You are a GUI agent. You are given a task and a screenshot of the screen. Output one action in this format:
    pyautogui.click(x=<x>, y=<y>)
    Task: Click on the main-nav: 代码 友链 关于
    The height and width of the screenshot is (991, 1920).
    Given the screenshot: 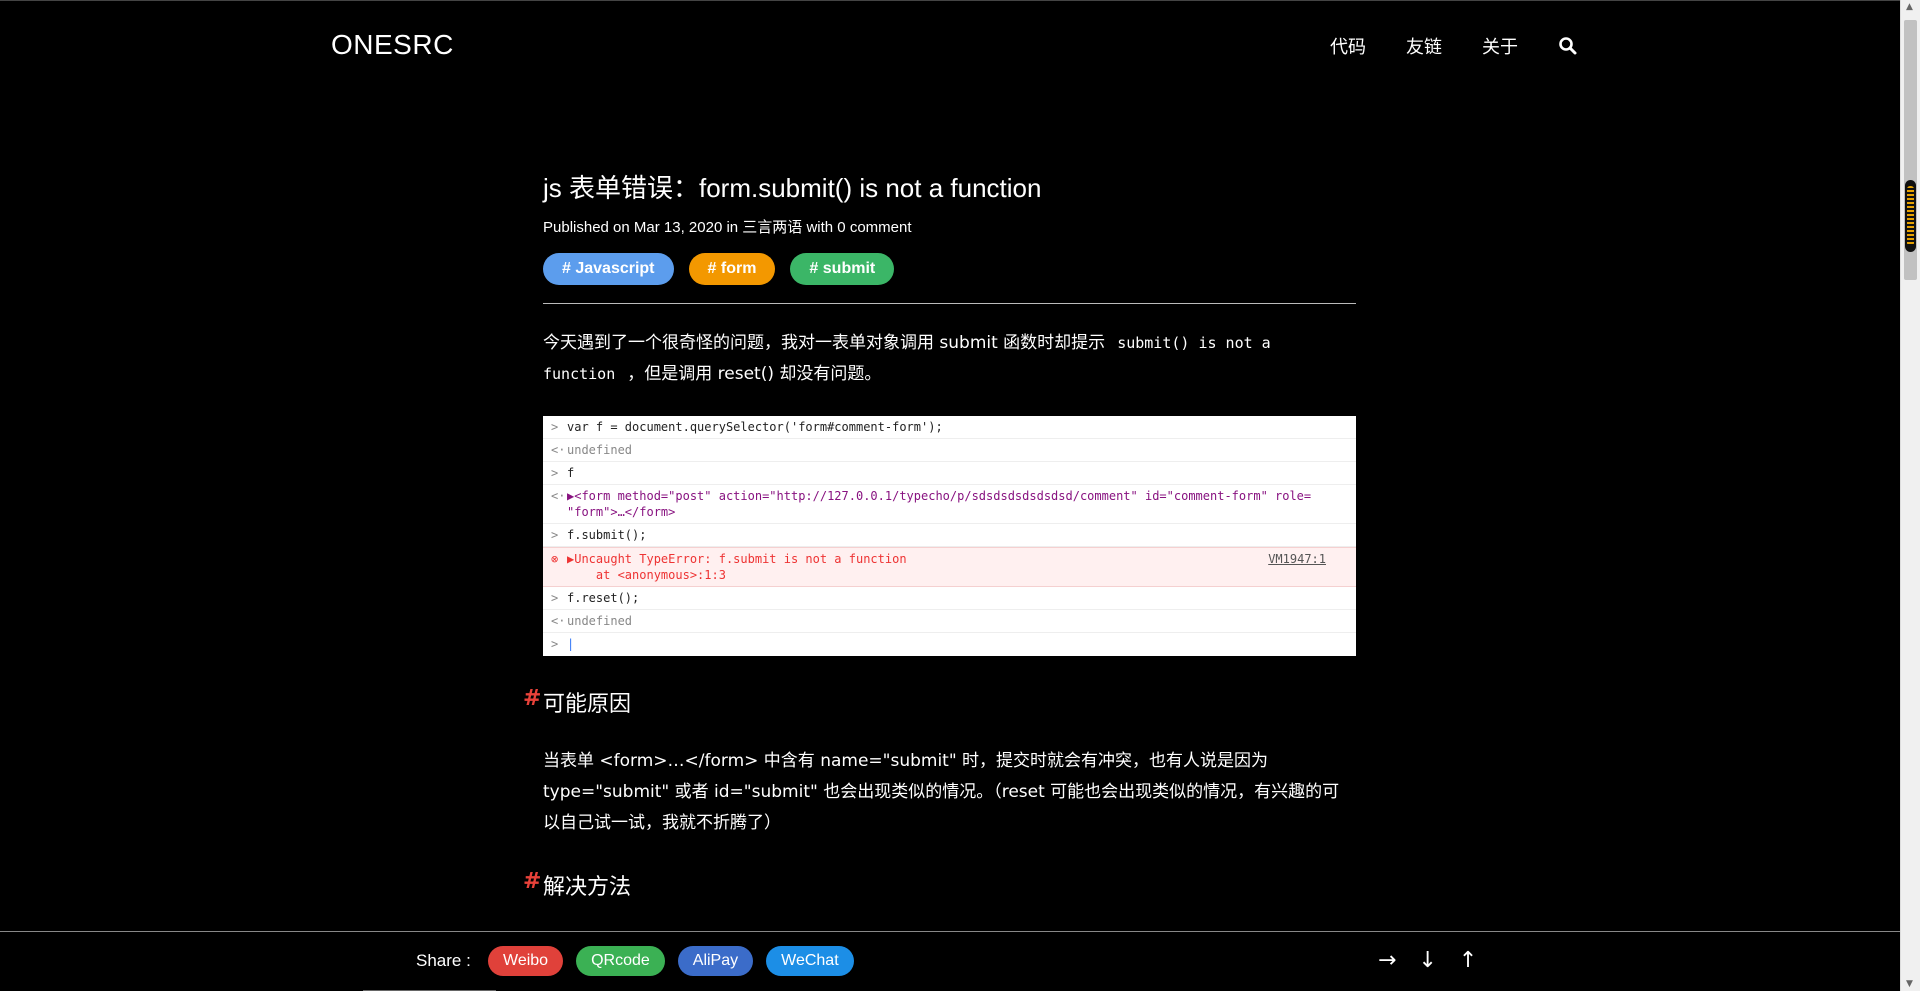 What is the action you would take?
    pyautogui.click(x=1454, y=46)
    